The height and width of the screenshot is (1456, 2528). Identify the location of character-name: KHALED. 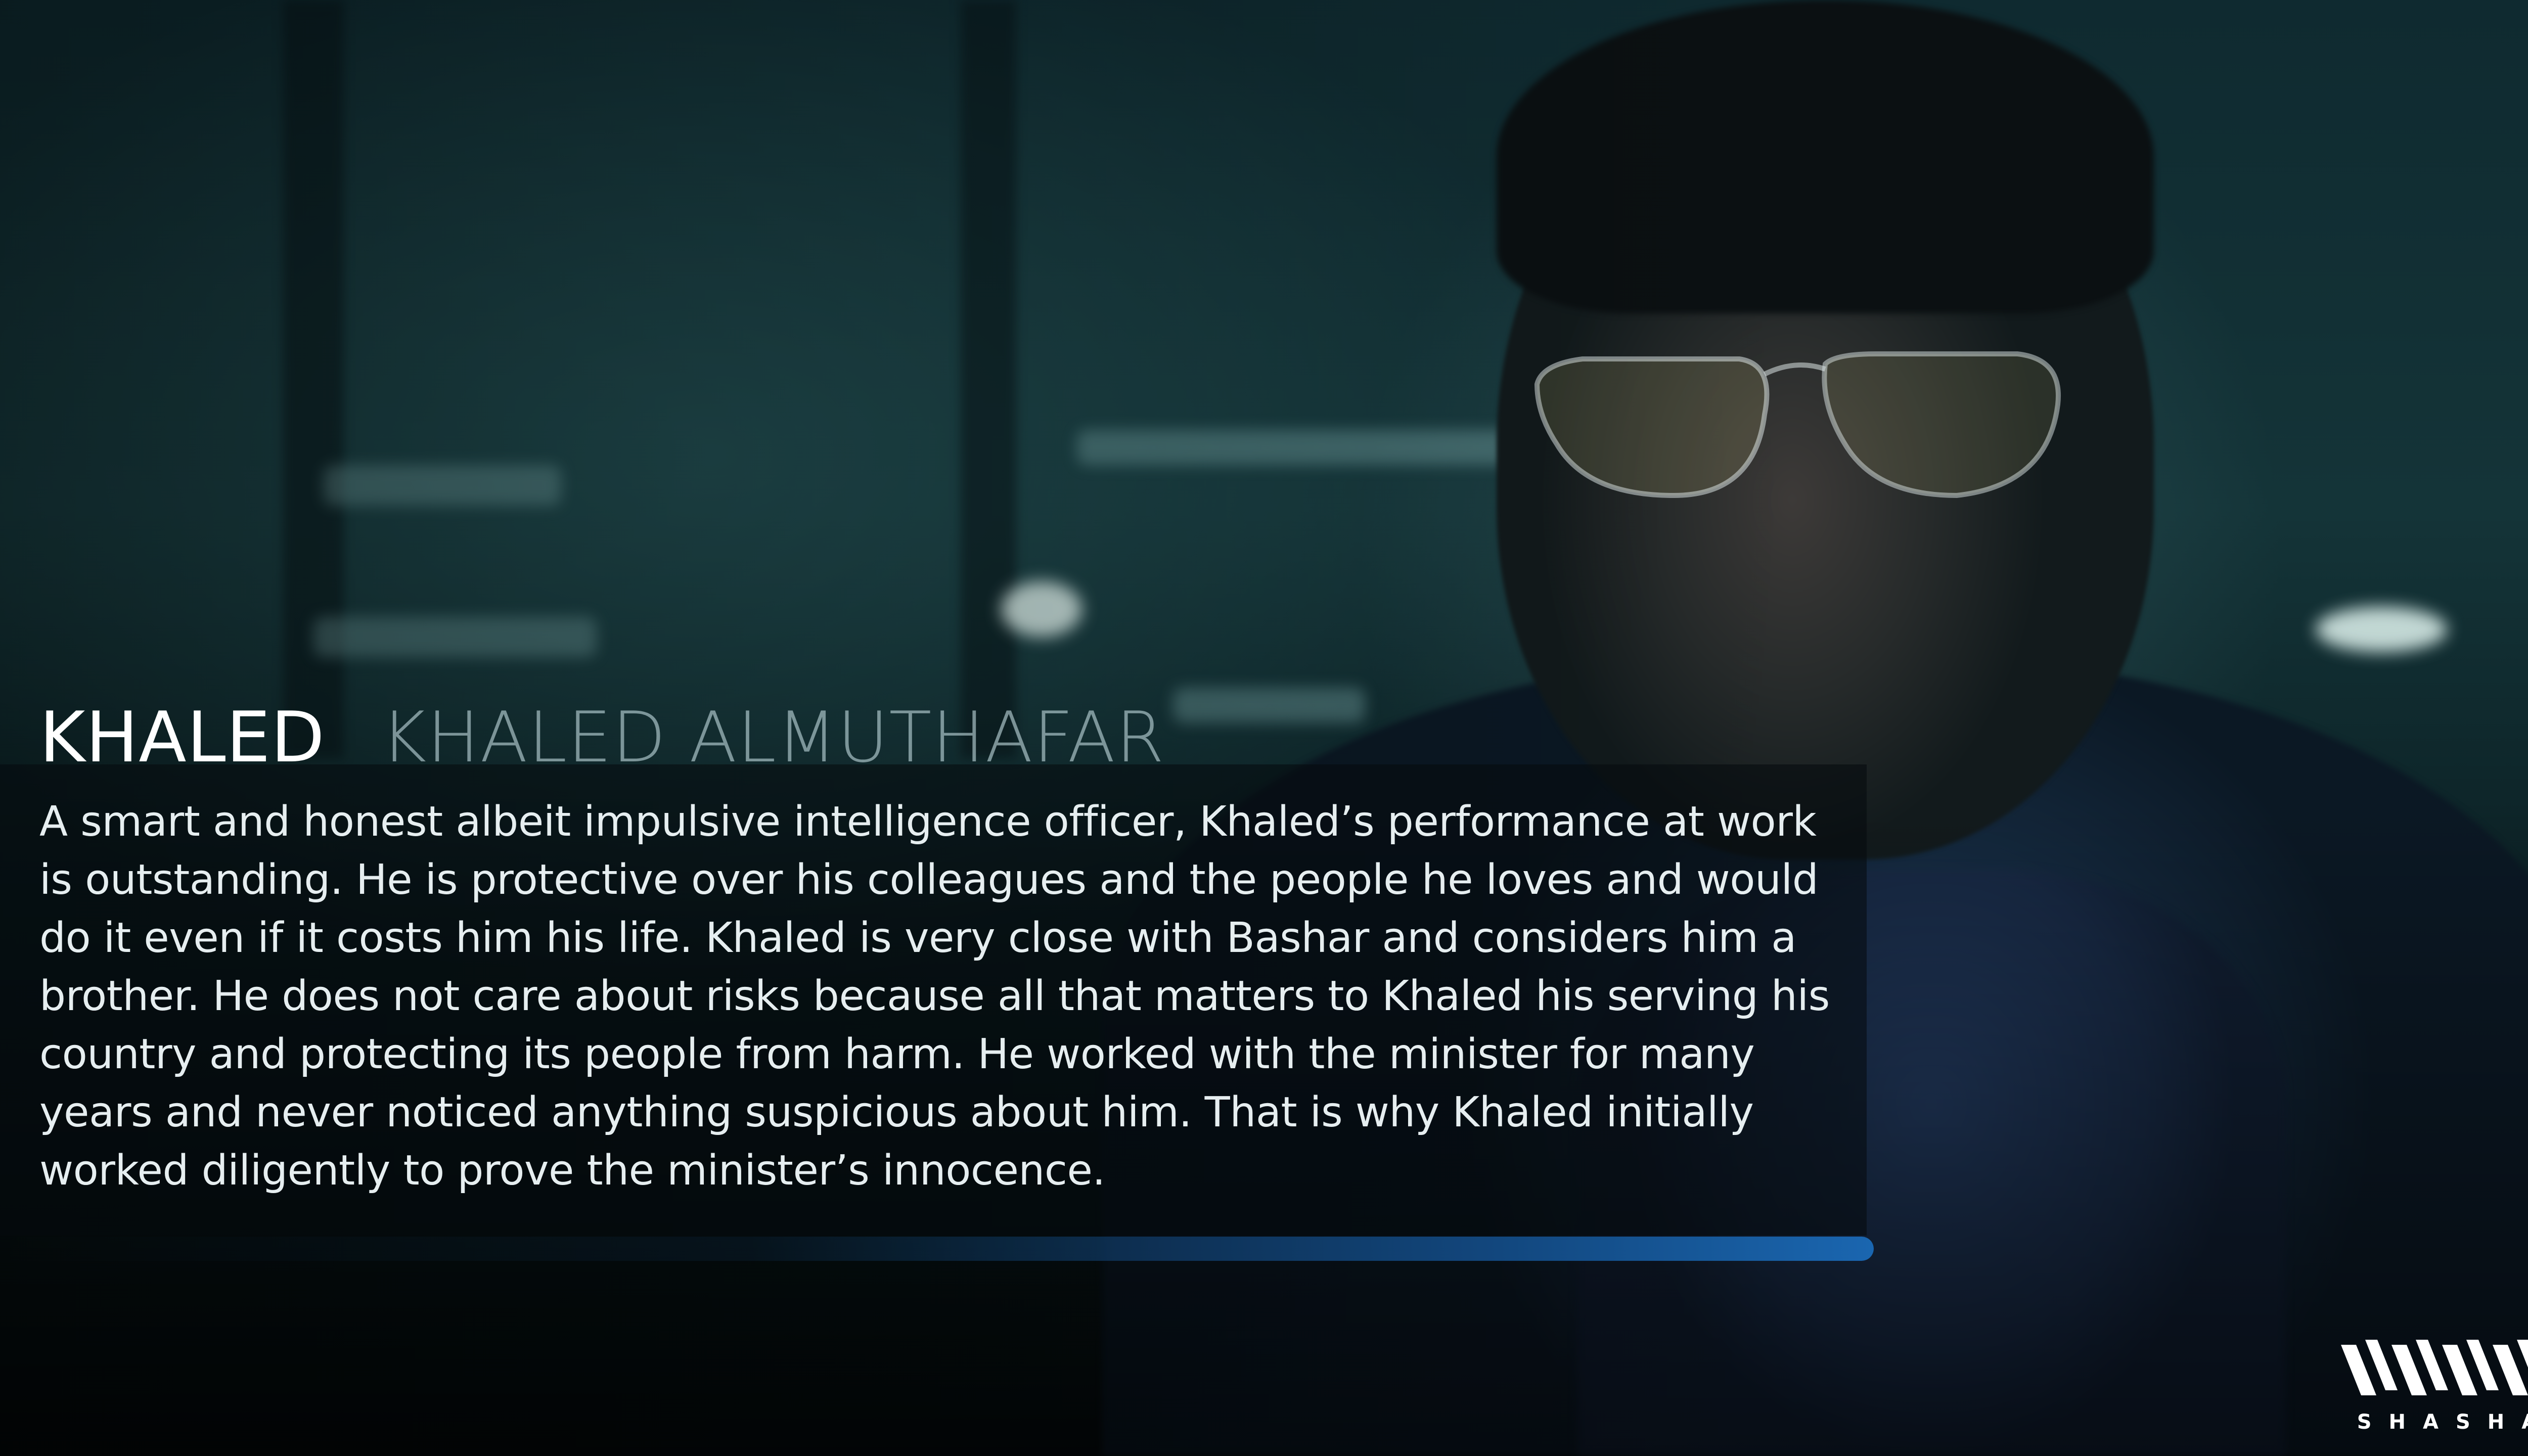
(183, 737).